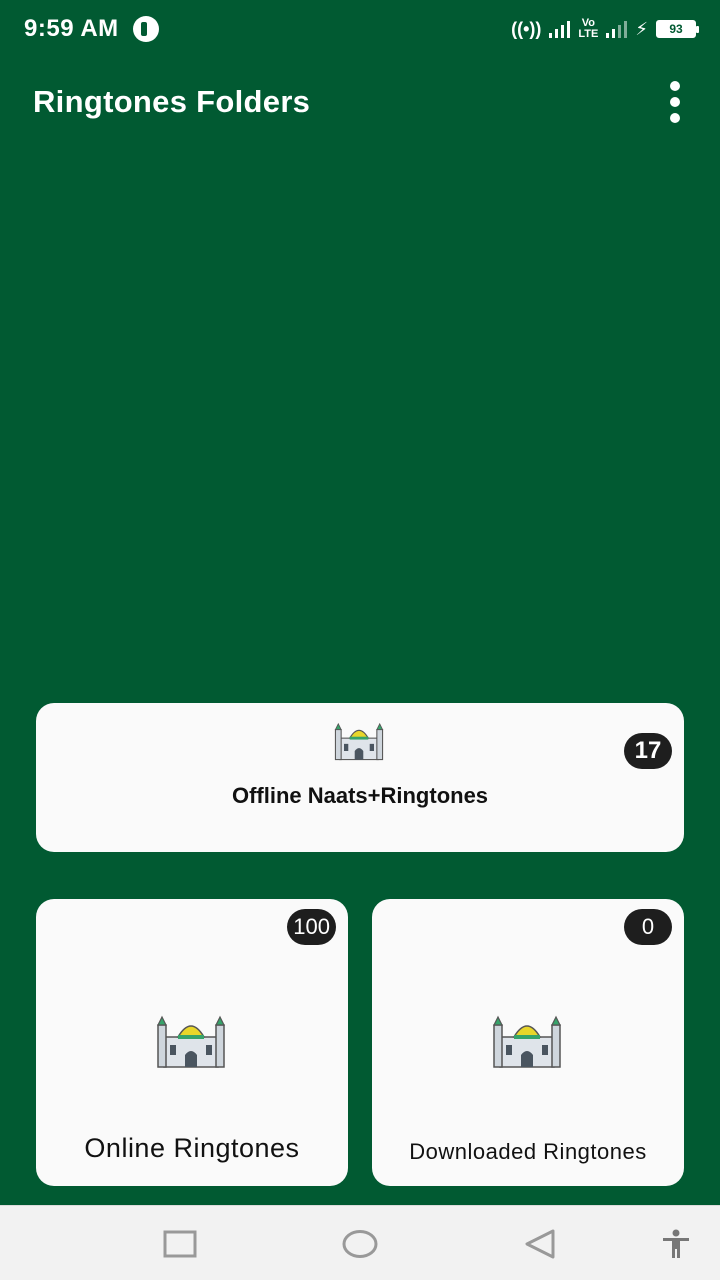  Describe the element at coordinates (360, 777) in the screenshot. I see `offline-naats-card: 17 Offline Naats+Ringtones` at that location.